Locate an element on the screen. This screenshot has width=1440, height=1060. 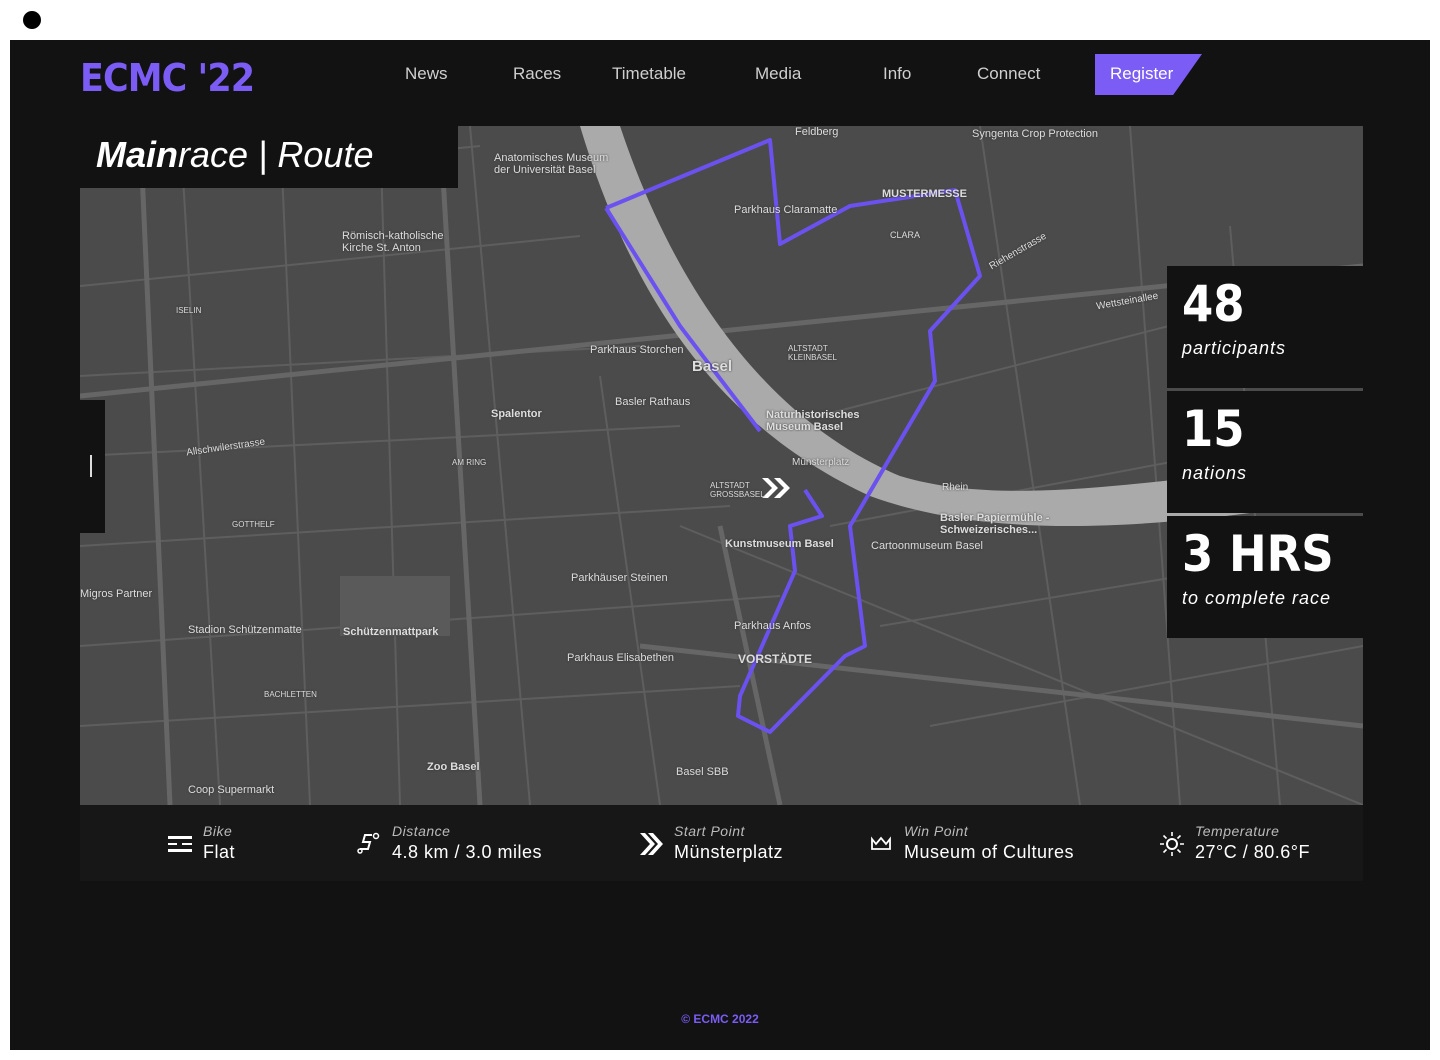
map-label: CLARA is located at coordinates (905, 235).